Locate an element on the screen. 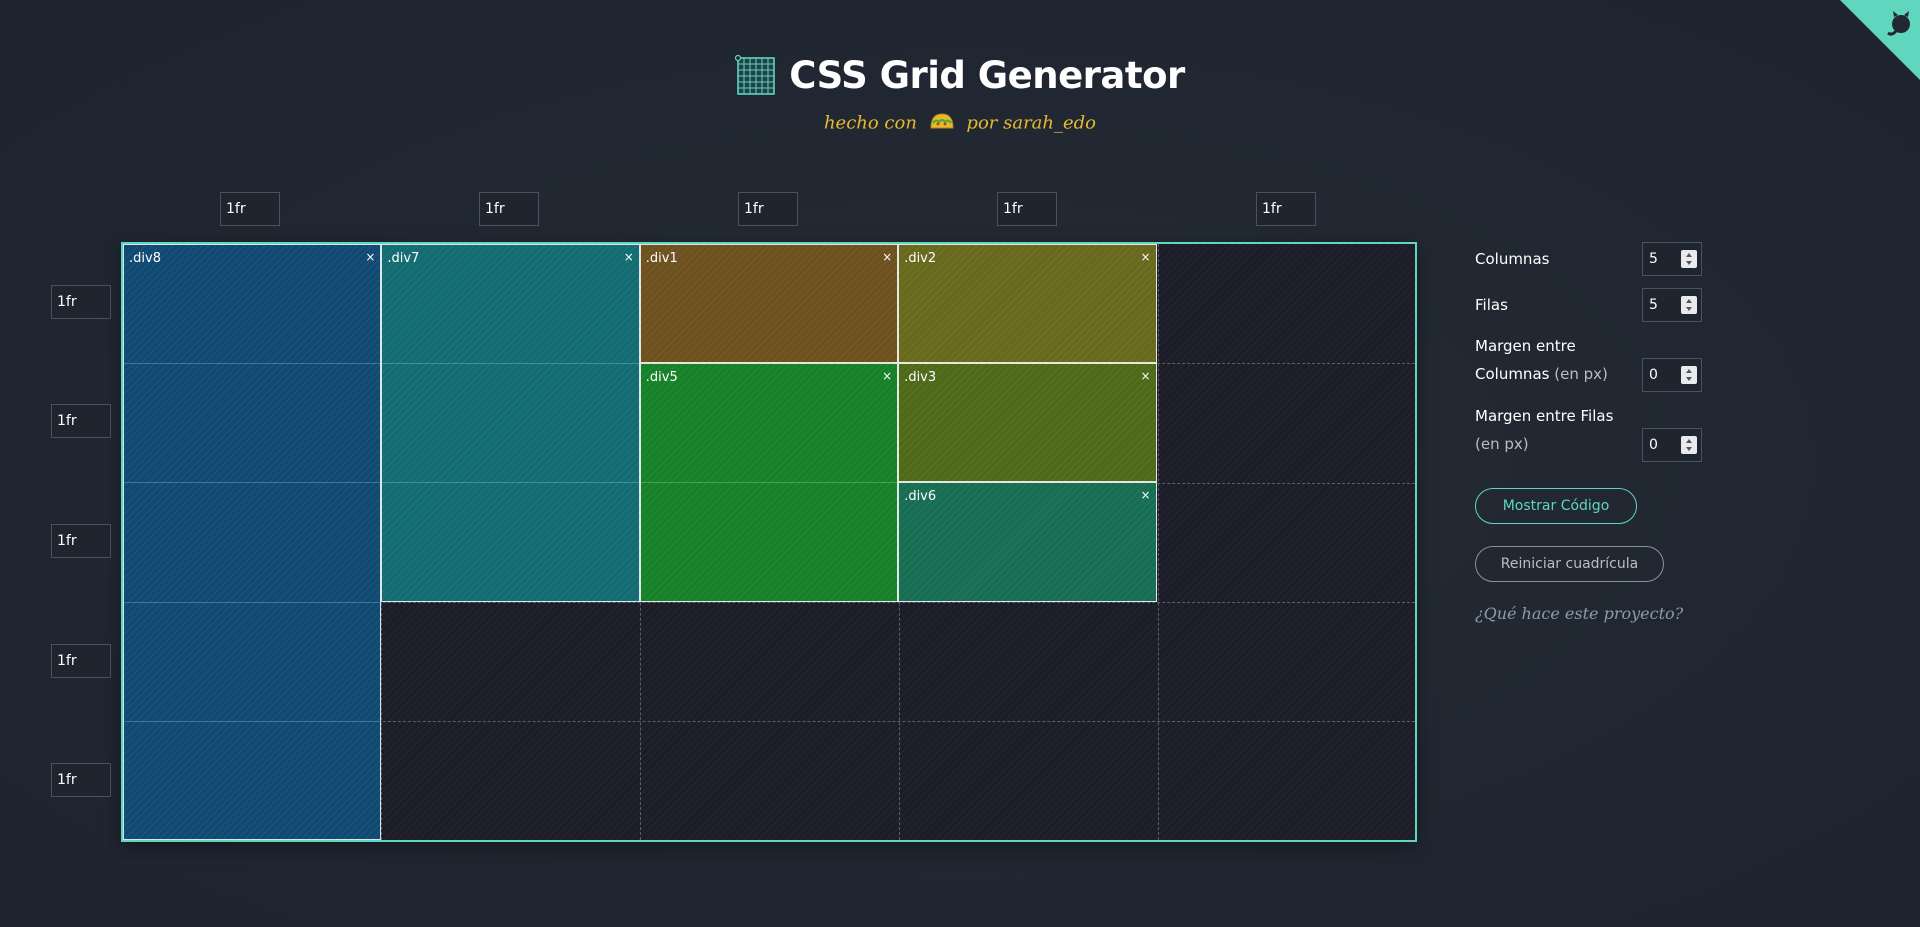 Image resolution: width=1920 pixels, height=927 pixels. row-size-input-2: 1fr is located at coordinates (81, 421).